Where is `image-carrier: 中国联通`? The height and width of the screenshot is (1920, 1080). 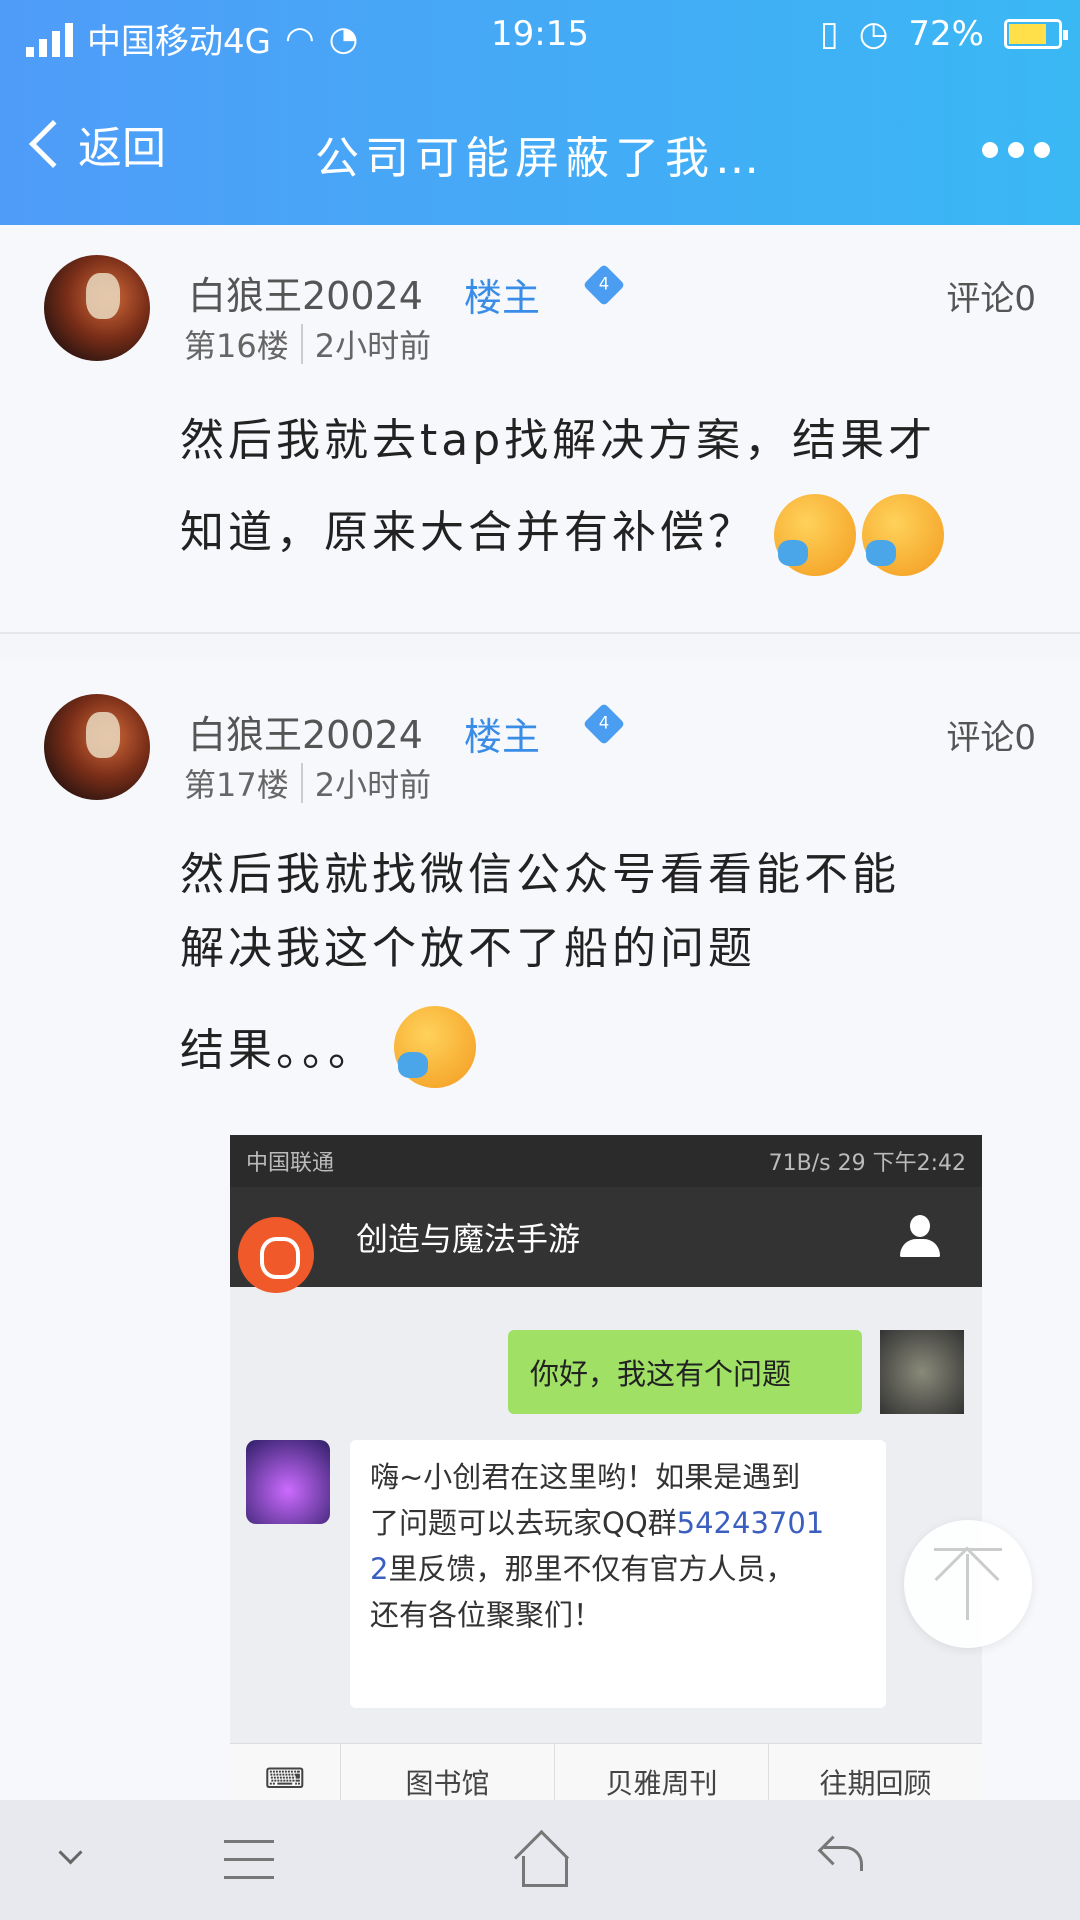
image-carrier: 中国联通 is located at coordinates (290, 1163).